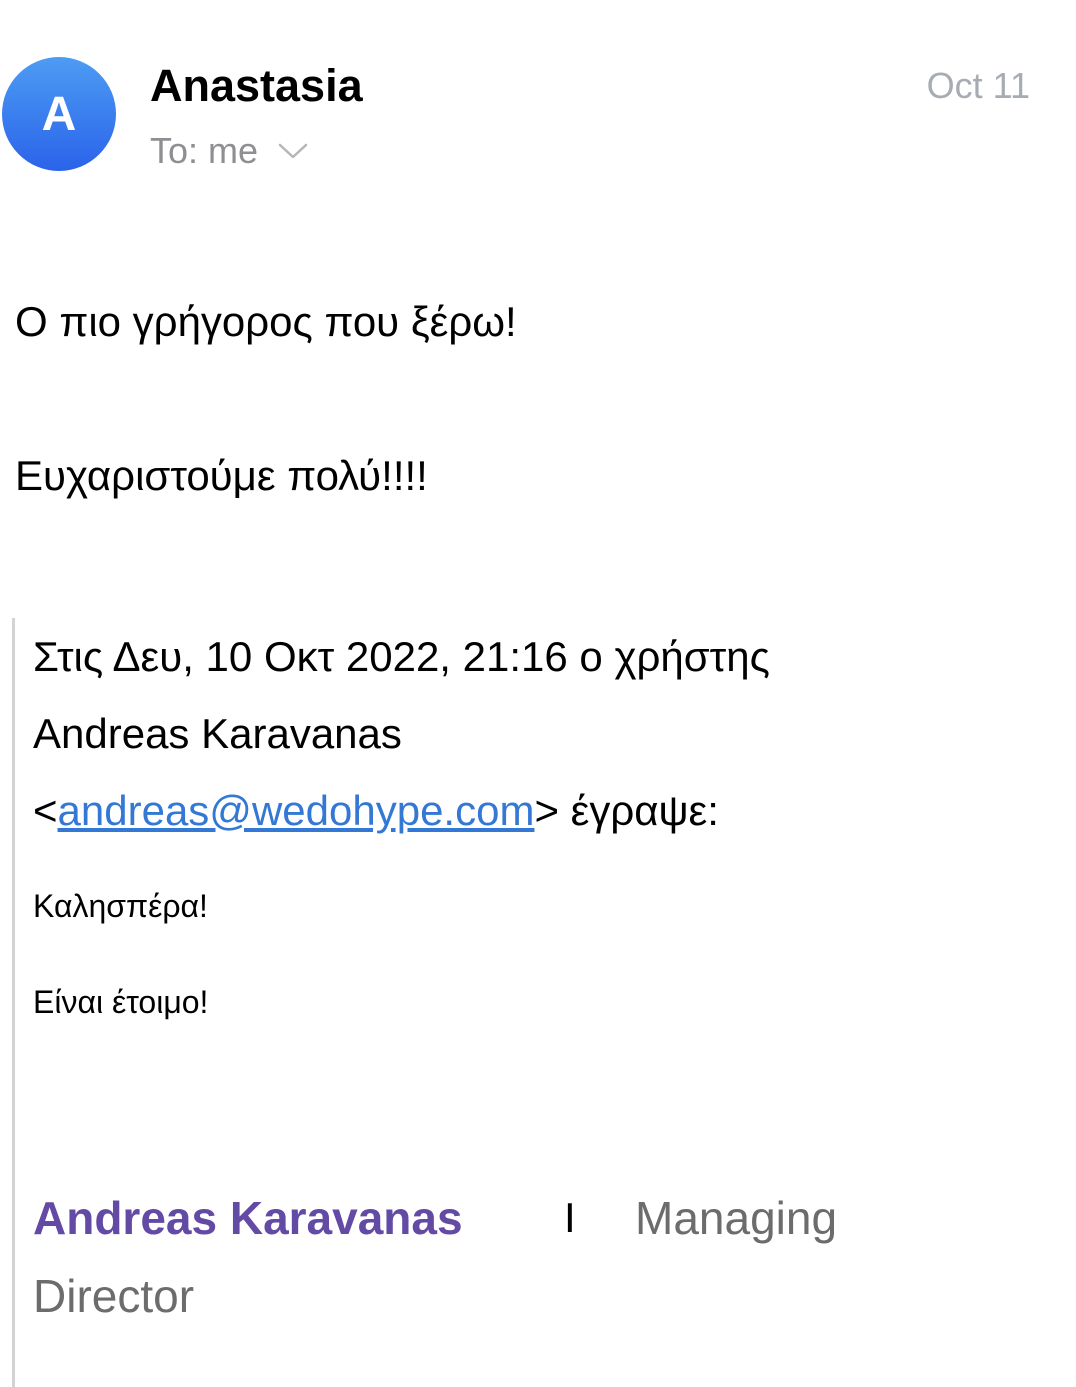 The image size is (1076, 1387). What do you see at coordinates (217, 733) in the screenshot?
I see `quote-header-author: Andreas Karavanas` at bounding box center [217, 733].